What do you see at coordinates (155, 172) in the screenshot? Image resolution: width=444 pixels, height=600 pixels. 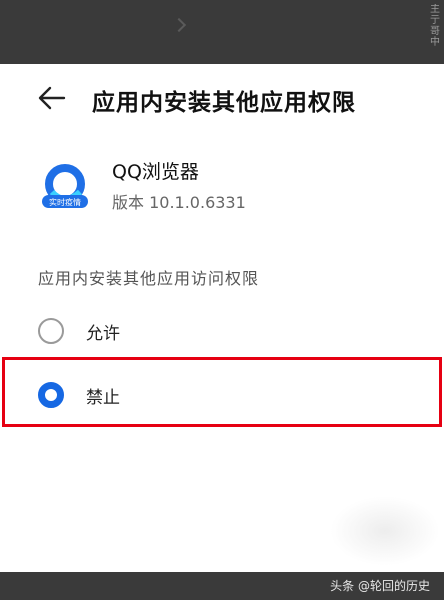 I see `app-name: QQ浏览器` at bounding box center [155, 172].